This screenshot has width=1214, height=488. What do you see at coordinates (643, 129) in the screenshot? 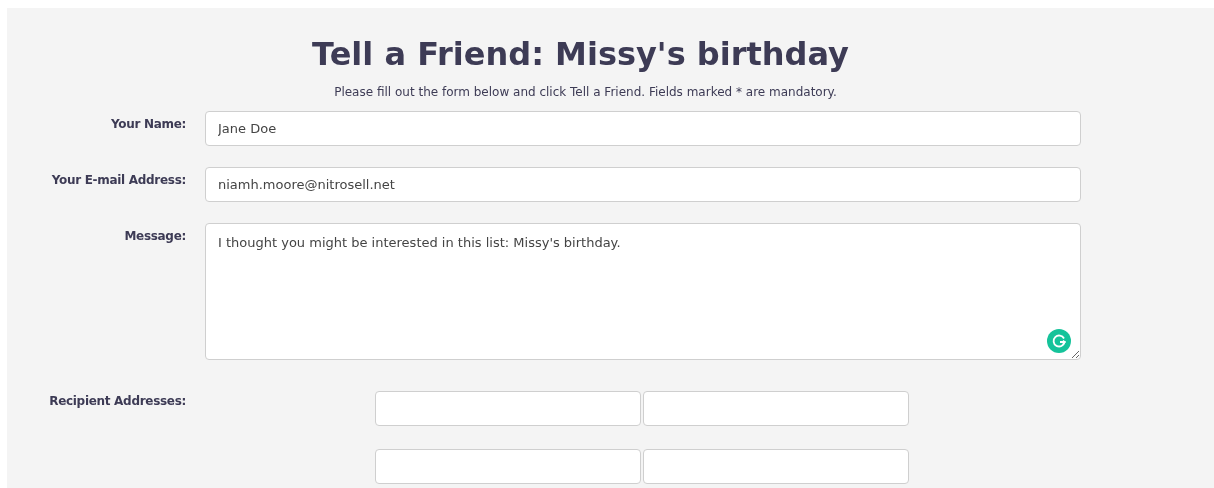
I see `input-field: Jane Doe` at bounding box center [643, 129].